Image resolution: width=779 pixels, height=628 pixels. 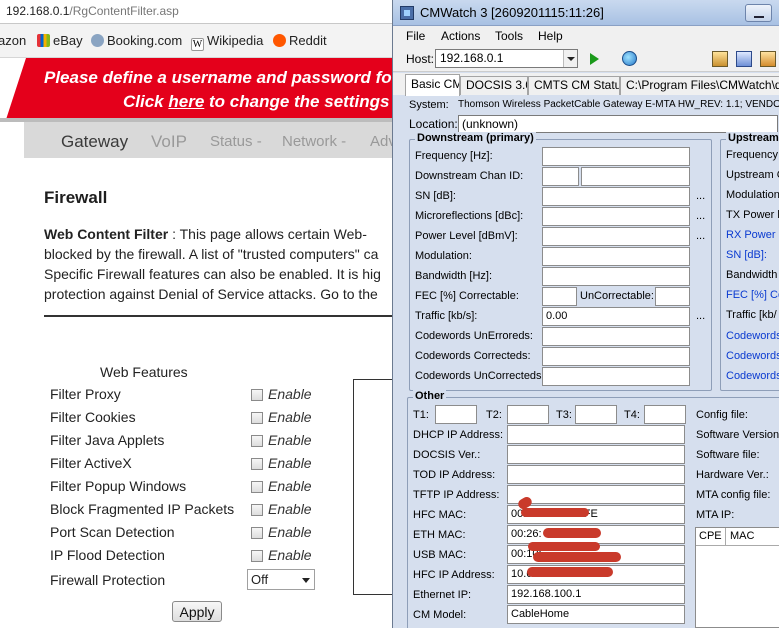 What do you see at coordinates (616, 356) in the screenshot?
I see `cw-corrected-field` at bounding box center [616, 356].